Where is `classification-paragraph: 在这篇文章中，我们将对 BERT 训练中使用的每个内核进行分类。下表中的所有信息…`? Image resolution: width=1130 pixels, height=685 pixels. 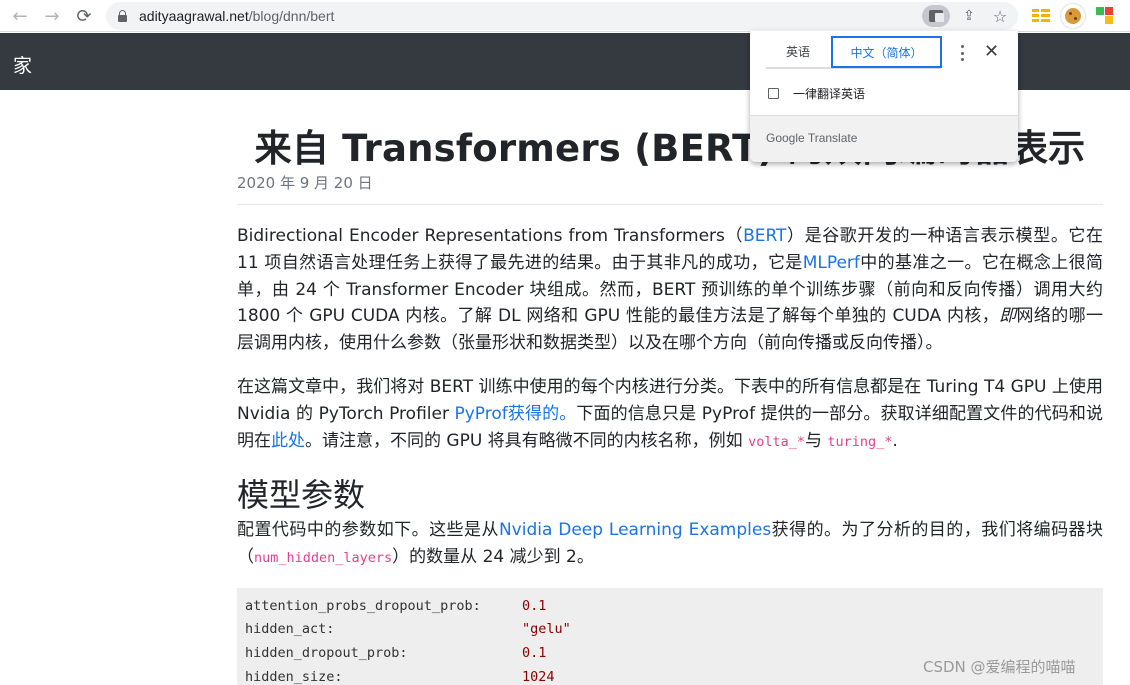
classification-paragraph: 在这篇文章中，我们将对 BERT 训练中使用的每个内核进行分类。下表中的所有信息… is located at coordinates (670, 414).